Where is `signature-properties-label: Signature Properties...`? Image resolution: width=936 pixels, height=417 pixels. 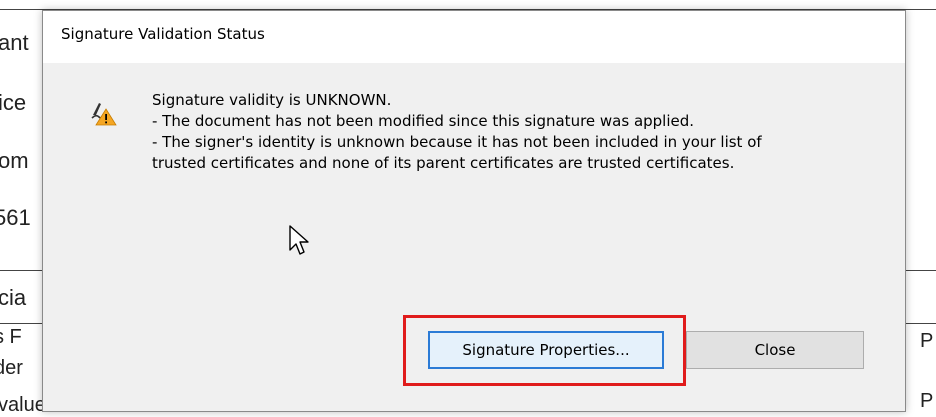 signature-properties-label: Signature Properties... is located at coordinates (546, 350).